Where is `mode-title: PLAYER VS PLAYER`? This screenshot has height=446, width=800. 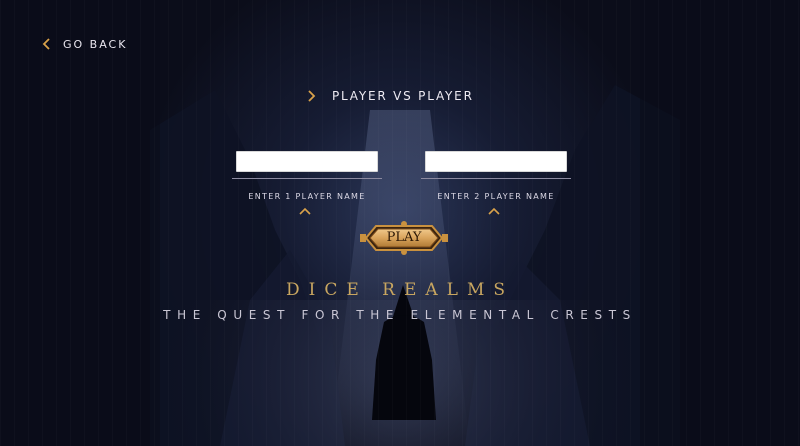
mode-title: PLAYER VS PLAYER is located at coordinates (390, 96).